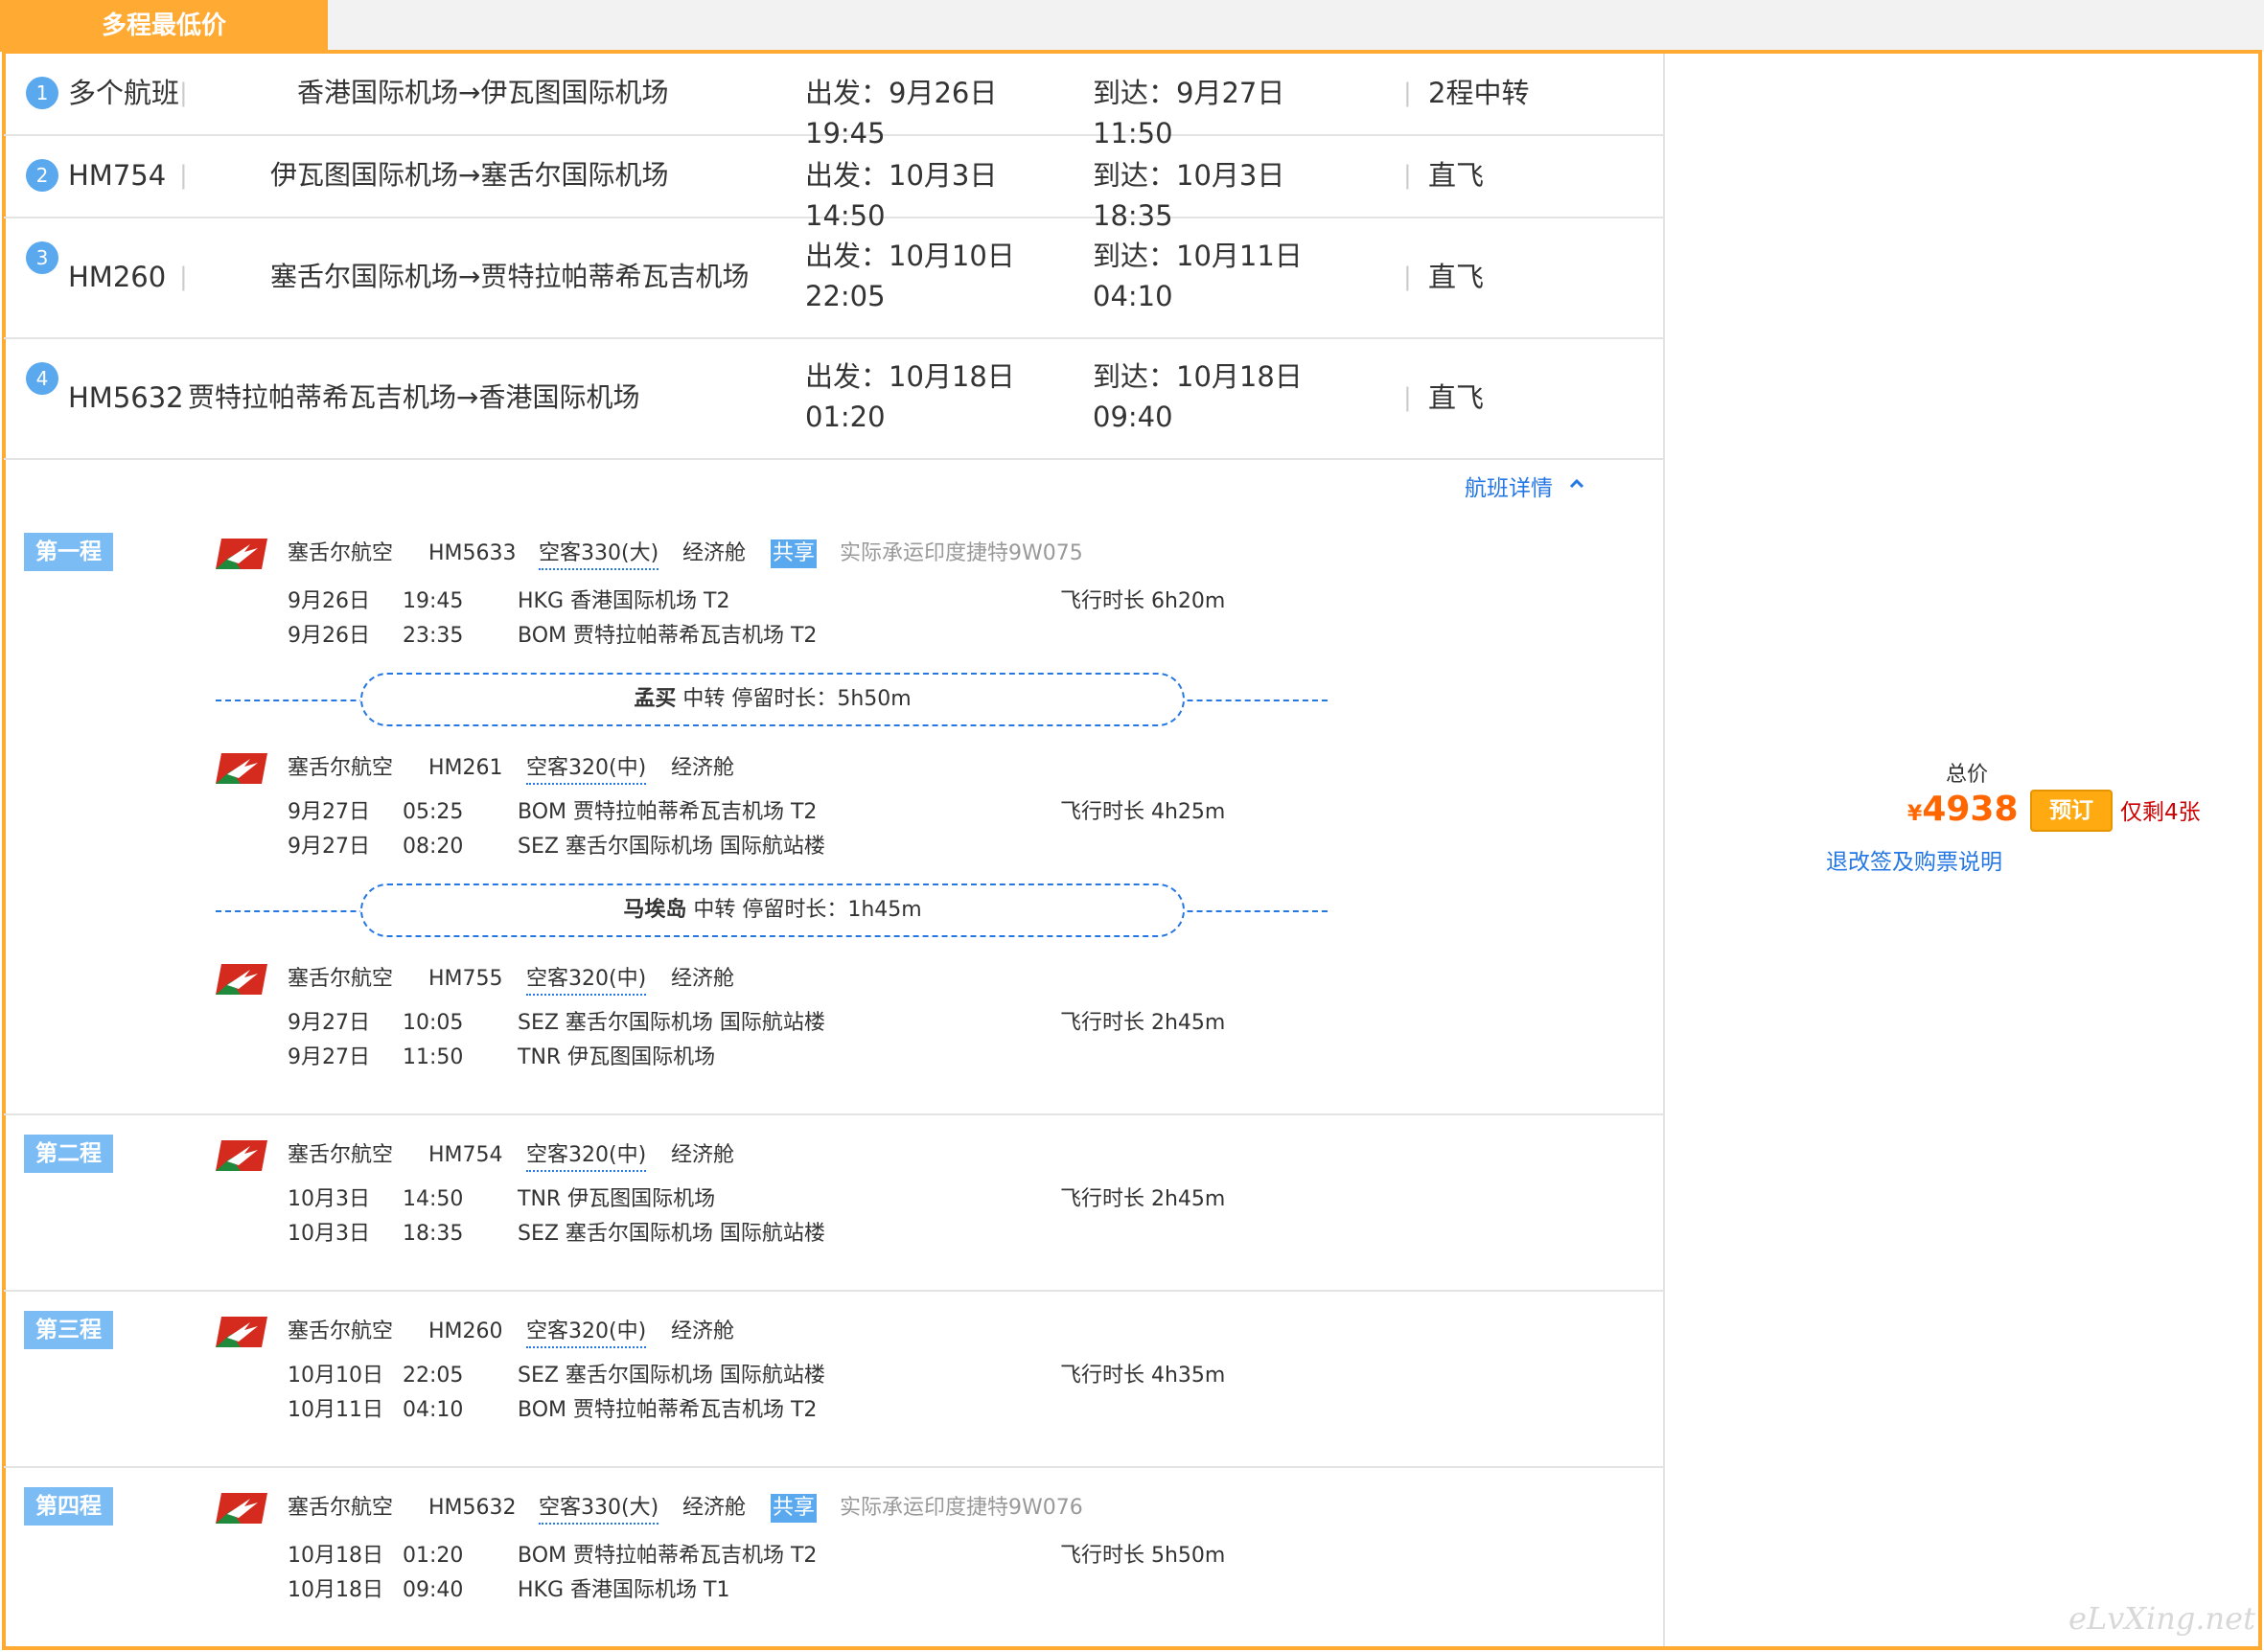  I want to click on departure-date: 10月10日, so click(336, 1376).